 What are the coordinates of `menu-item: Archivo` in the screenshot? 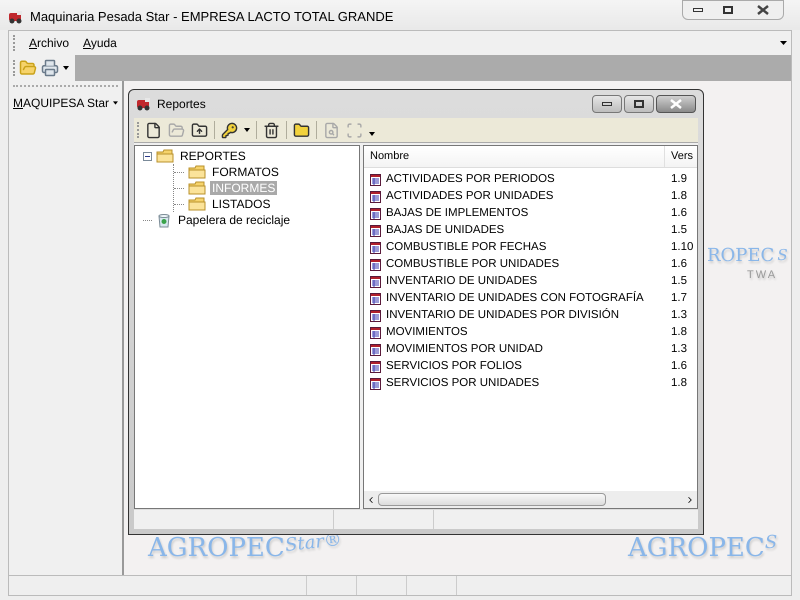 It's located at (49, 43).